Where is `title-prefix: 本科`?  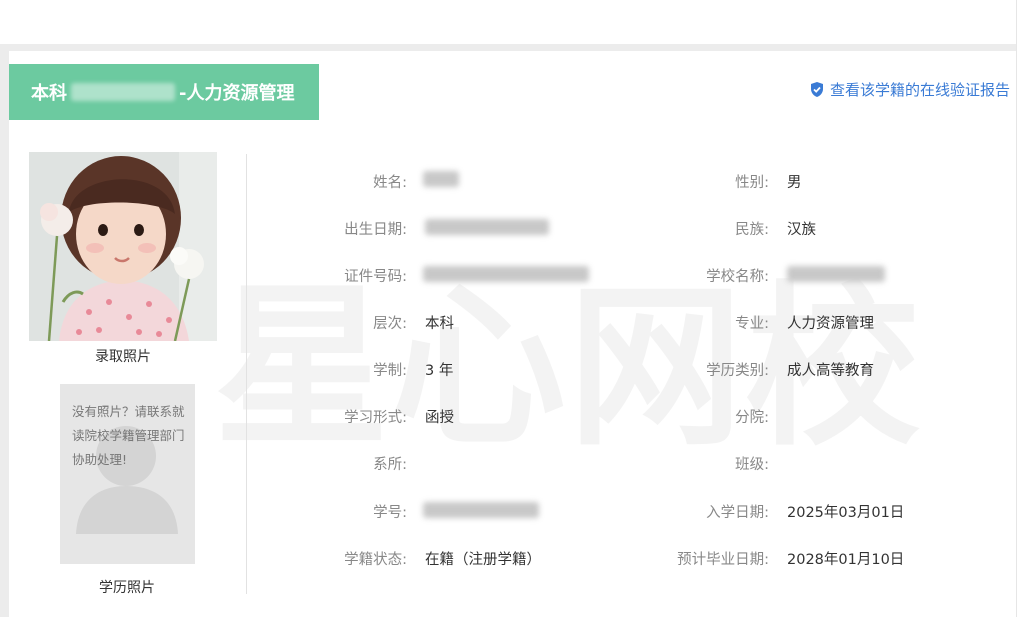
title-prefix: 本科 is located at coordinates (49, 93).